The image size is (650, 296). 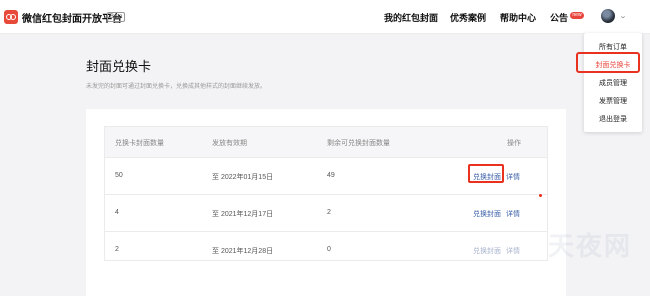 I want to click on redeem-cover-link-disabled: 兑换封面, so click(x=487, y=251).